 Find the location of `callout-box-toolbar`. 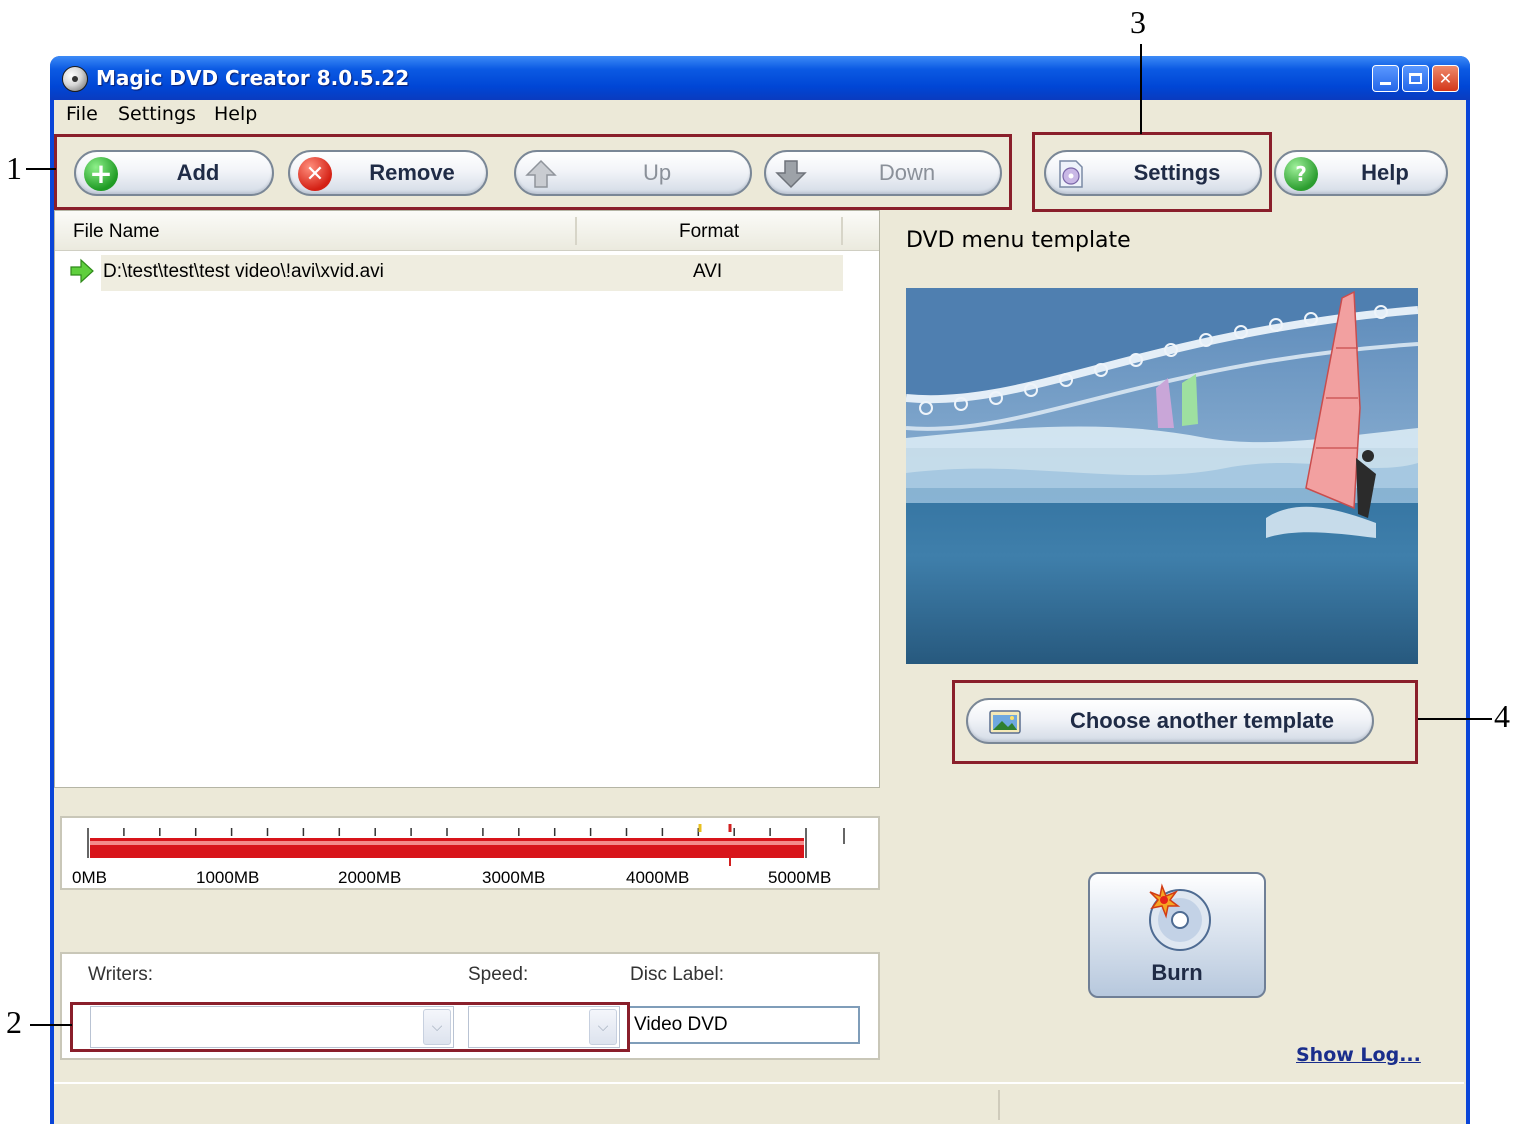

callout-box-toolbar is located at coordinates (533, 172).